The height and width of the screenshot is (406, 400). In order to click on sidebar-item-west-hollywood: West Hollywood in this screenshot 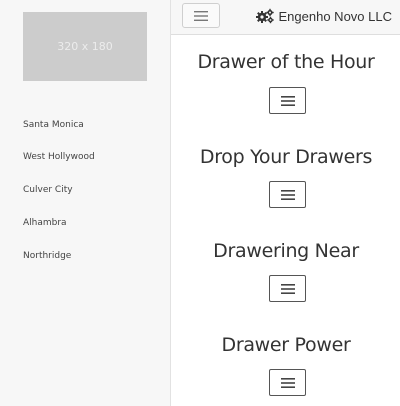, I will do `click(59, 157)`.